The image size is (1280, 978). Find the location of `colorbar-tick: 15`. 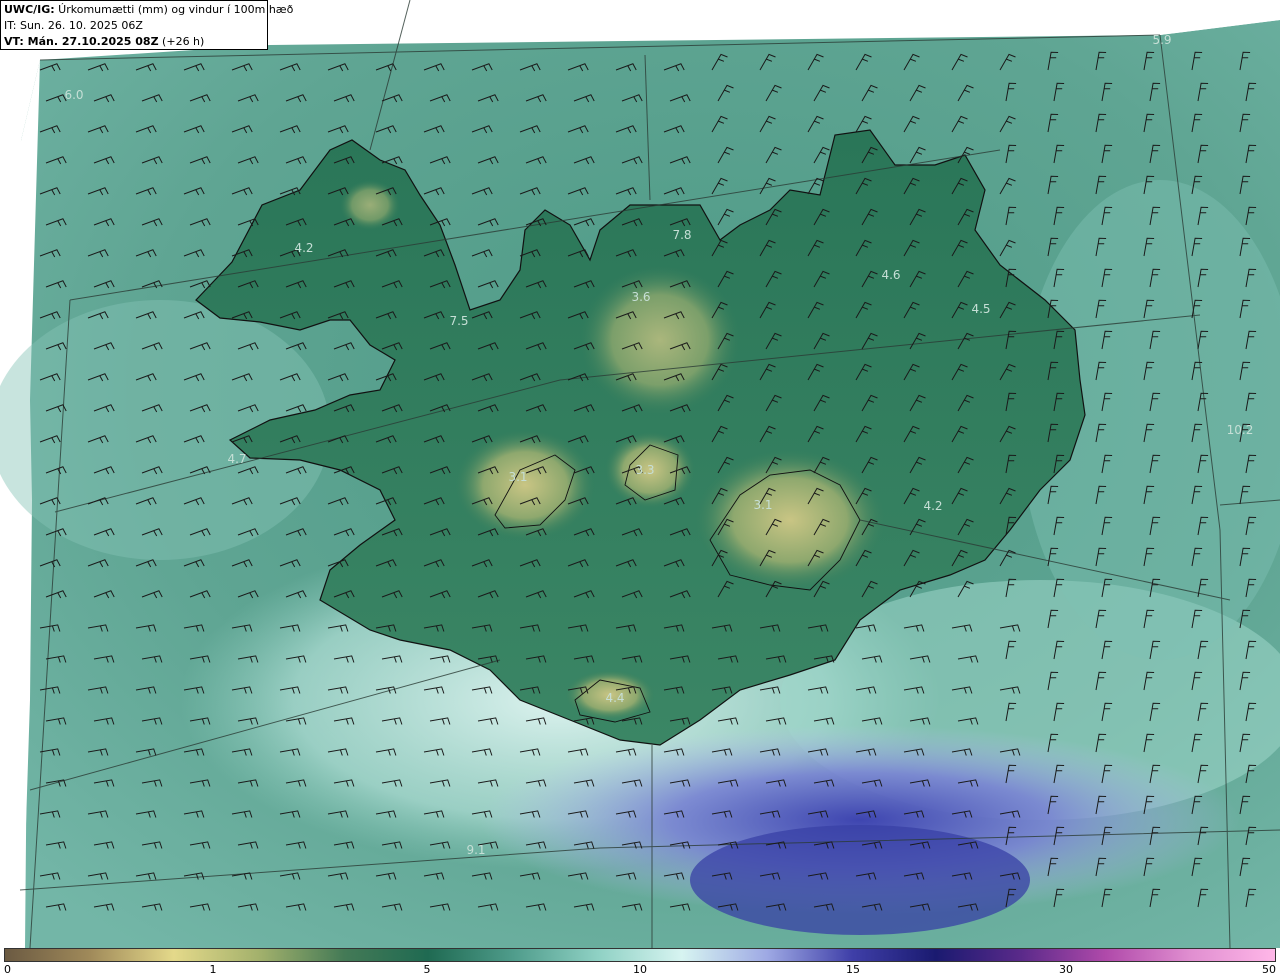

colorbar-tick: 15 is located at coordinates (853, 969).